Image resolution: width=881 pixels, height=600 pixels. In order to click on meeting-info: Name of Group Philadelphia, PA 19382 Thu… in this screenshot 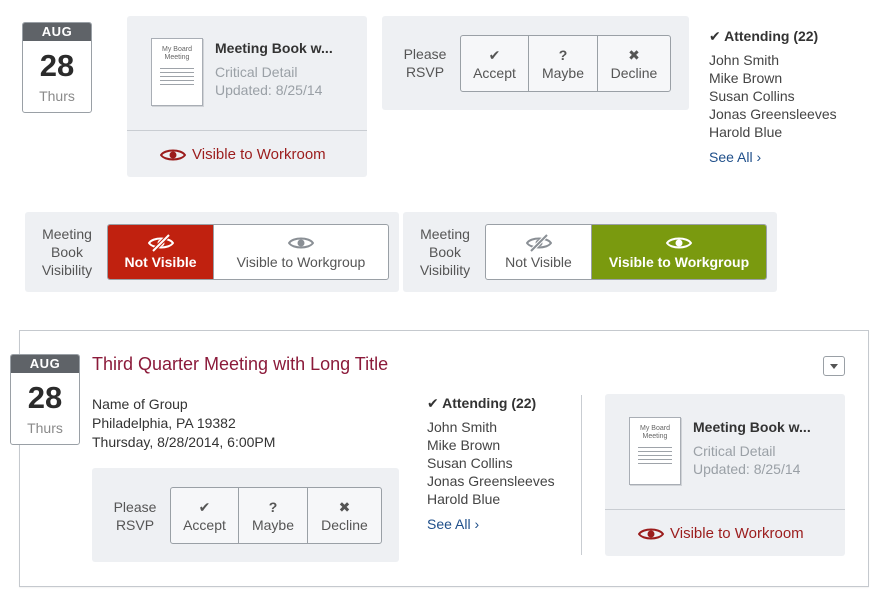, I will do `click(183, 423)`.